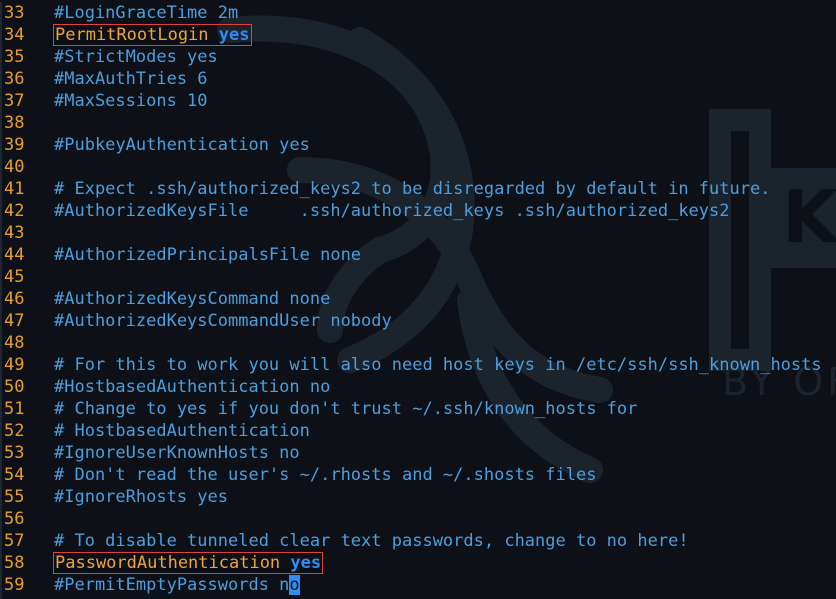 This screenshot has height=599, width=836. Describe the element at coordinates (182, 431) in the screenshot. I see `comment-text: # HostbasedAuthentication` at that location.